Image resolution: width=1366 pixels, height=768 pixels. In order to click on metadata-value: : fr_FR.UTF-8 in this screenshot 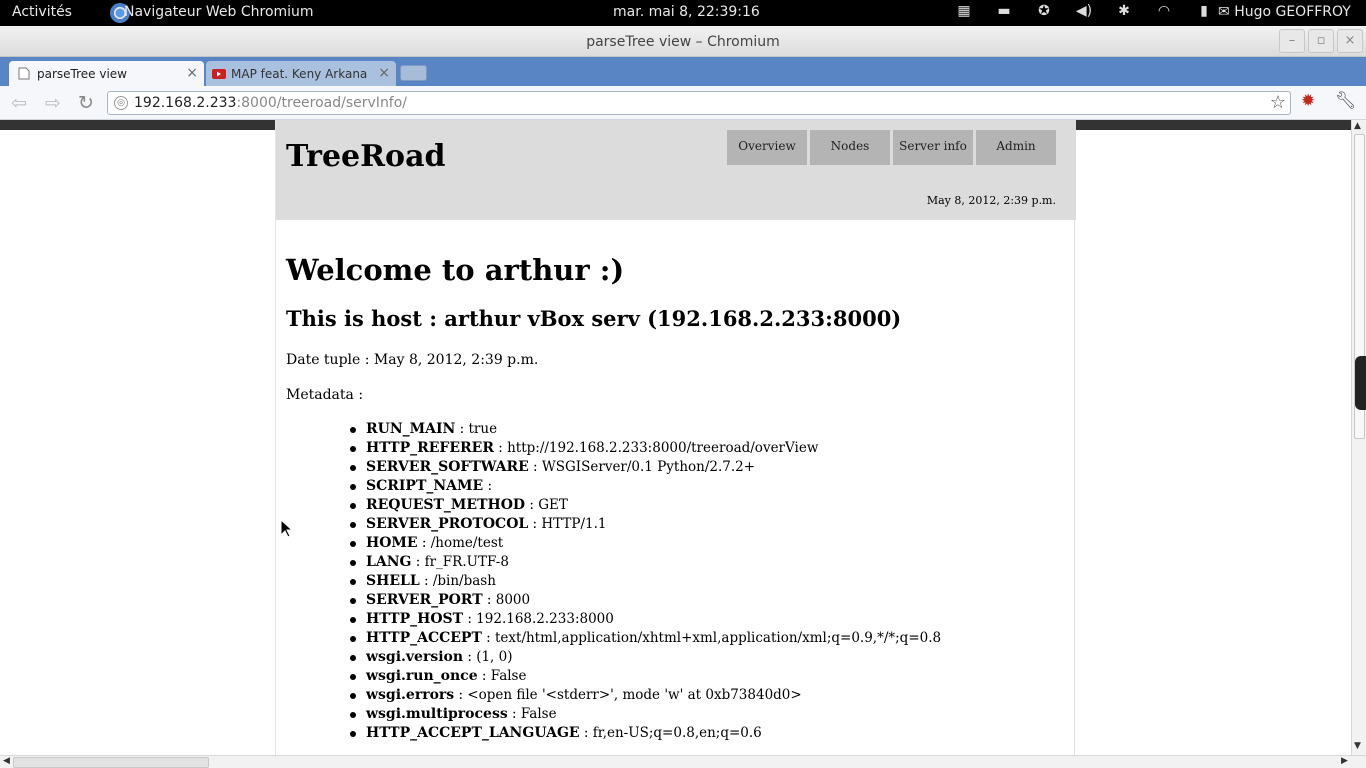, I will do `click(460, 562)`.